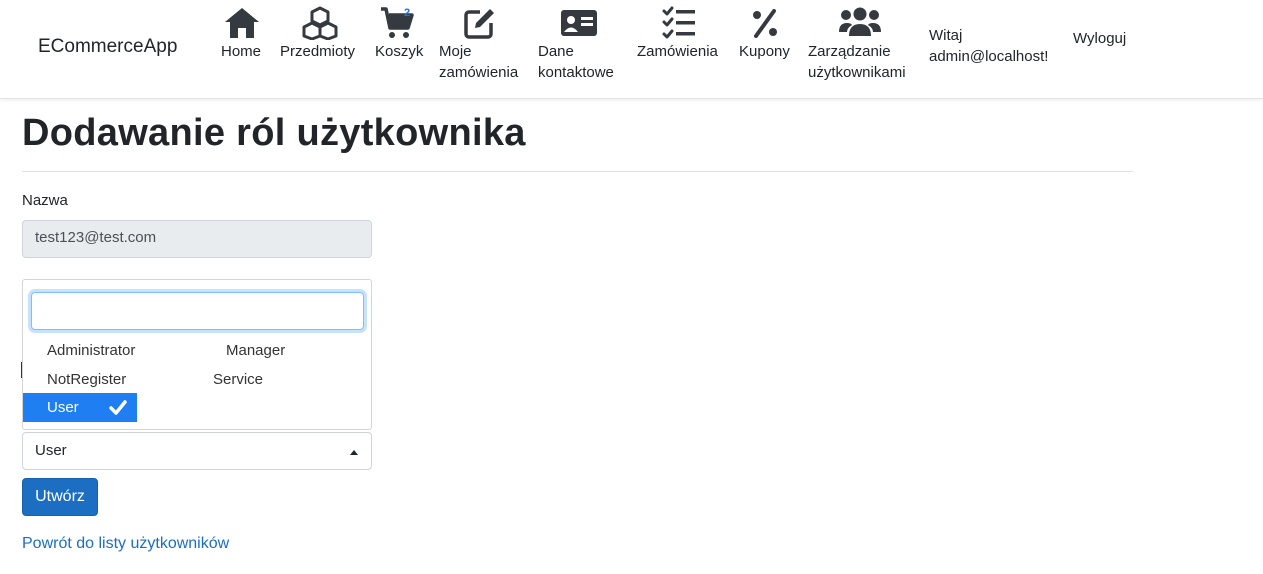 This screenshot has height=574, width=1263. What do you see at coordinates (197, 239) in the screenshot?
I see `name-field: test123@test.com` at bounding box center [197, 239].